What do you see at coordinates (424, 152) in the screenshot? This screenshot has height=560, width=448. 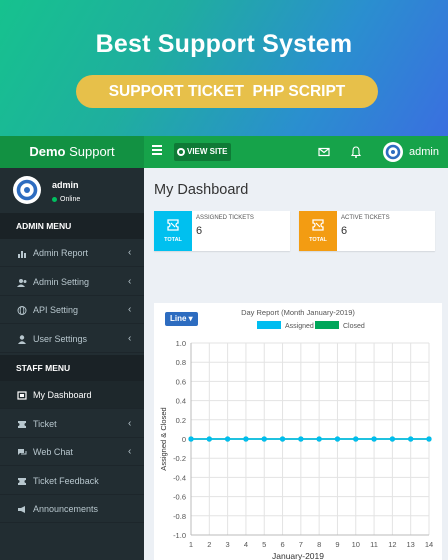 I see `top-username: admin` at bounding box center [424, 152].